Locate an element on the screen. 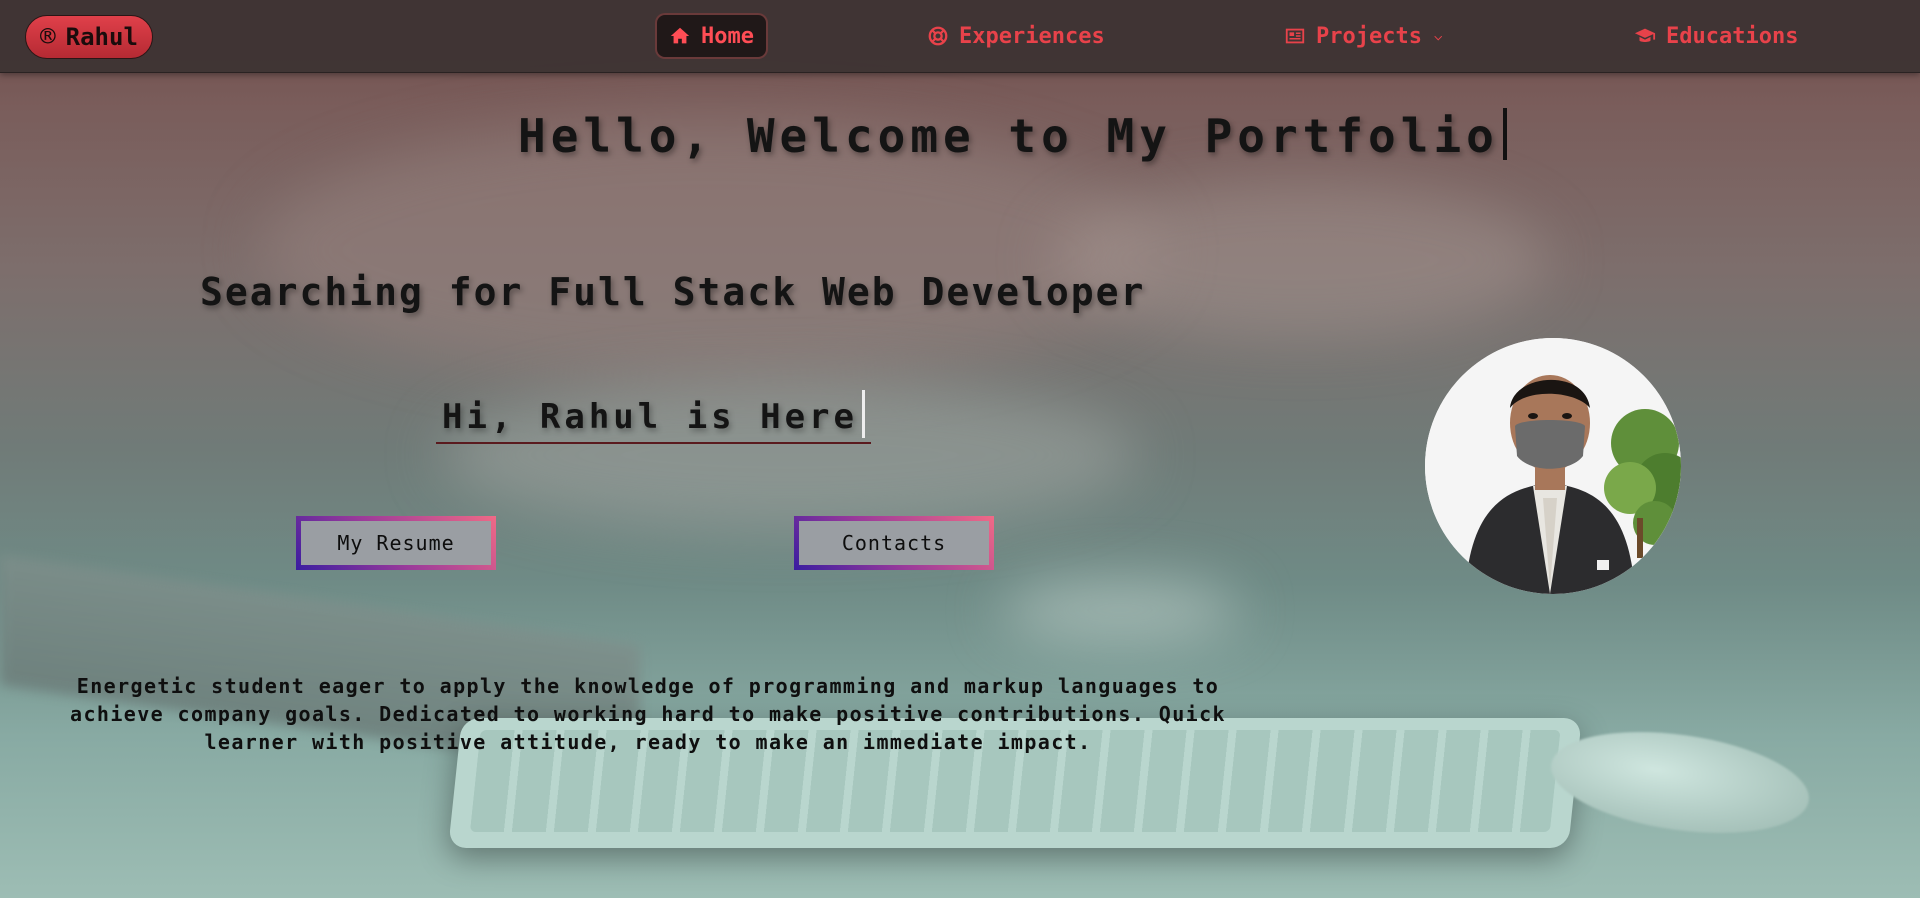 This screenshot has width=1920, height=898. contacts-button-label: Contacts is located at coordinates (894, 543).